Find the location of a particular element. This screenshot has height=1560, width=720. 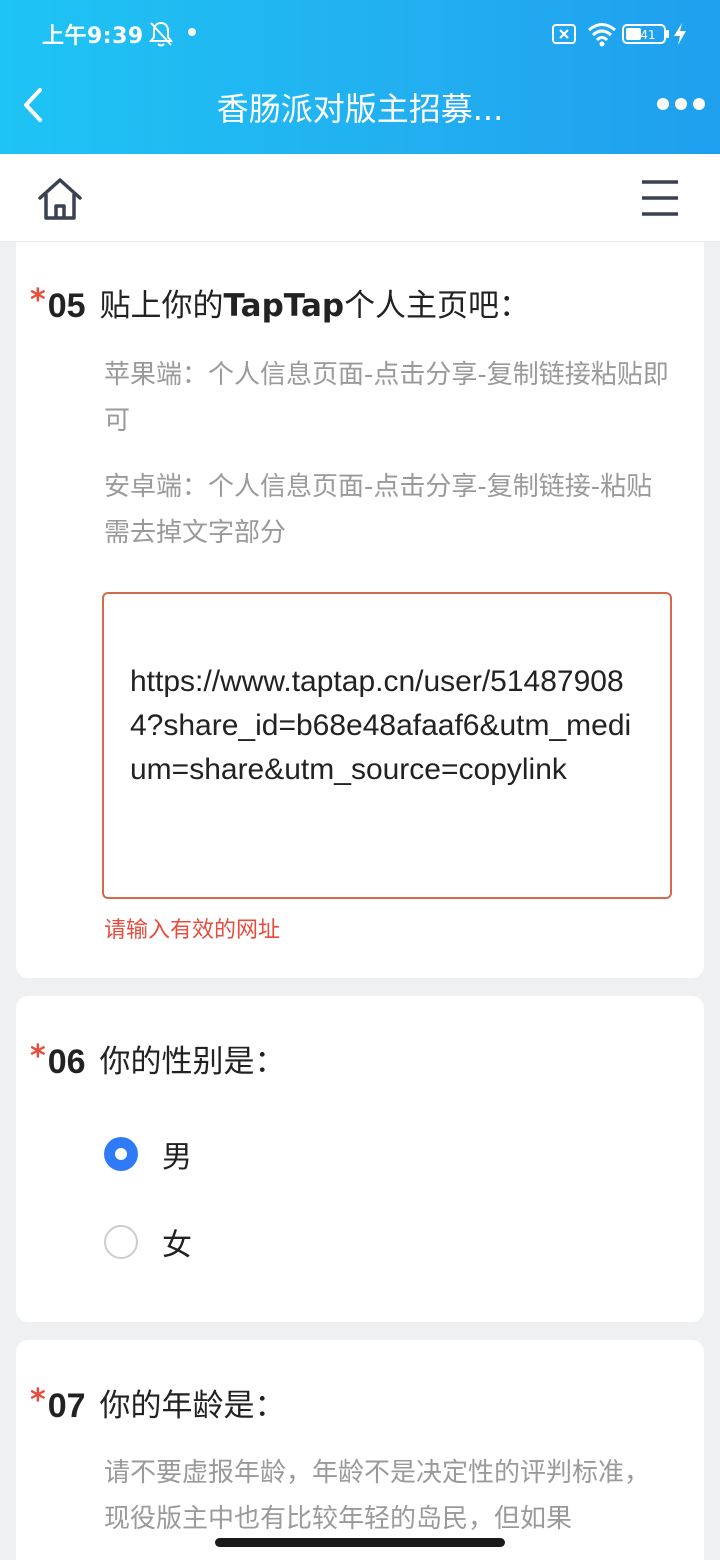

question-text-brand: TapTap is located at coordinates (284, 306).